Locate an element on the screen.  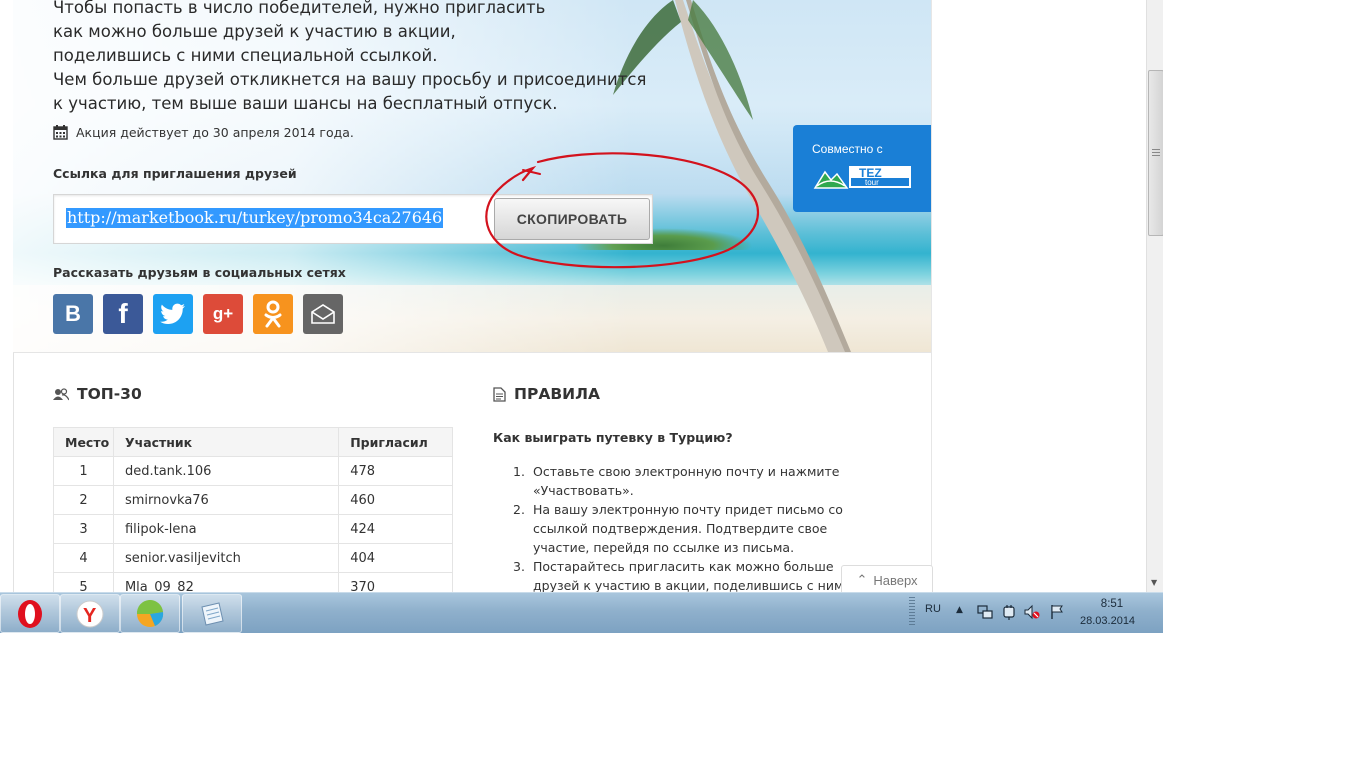
place-cell: 4 is located at coordinates (83, 558).